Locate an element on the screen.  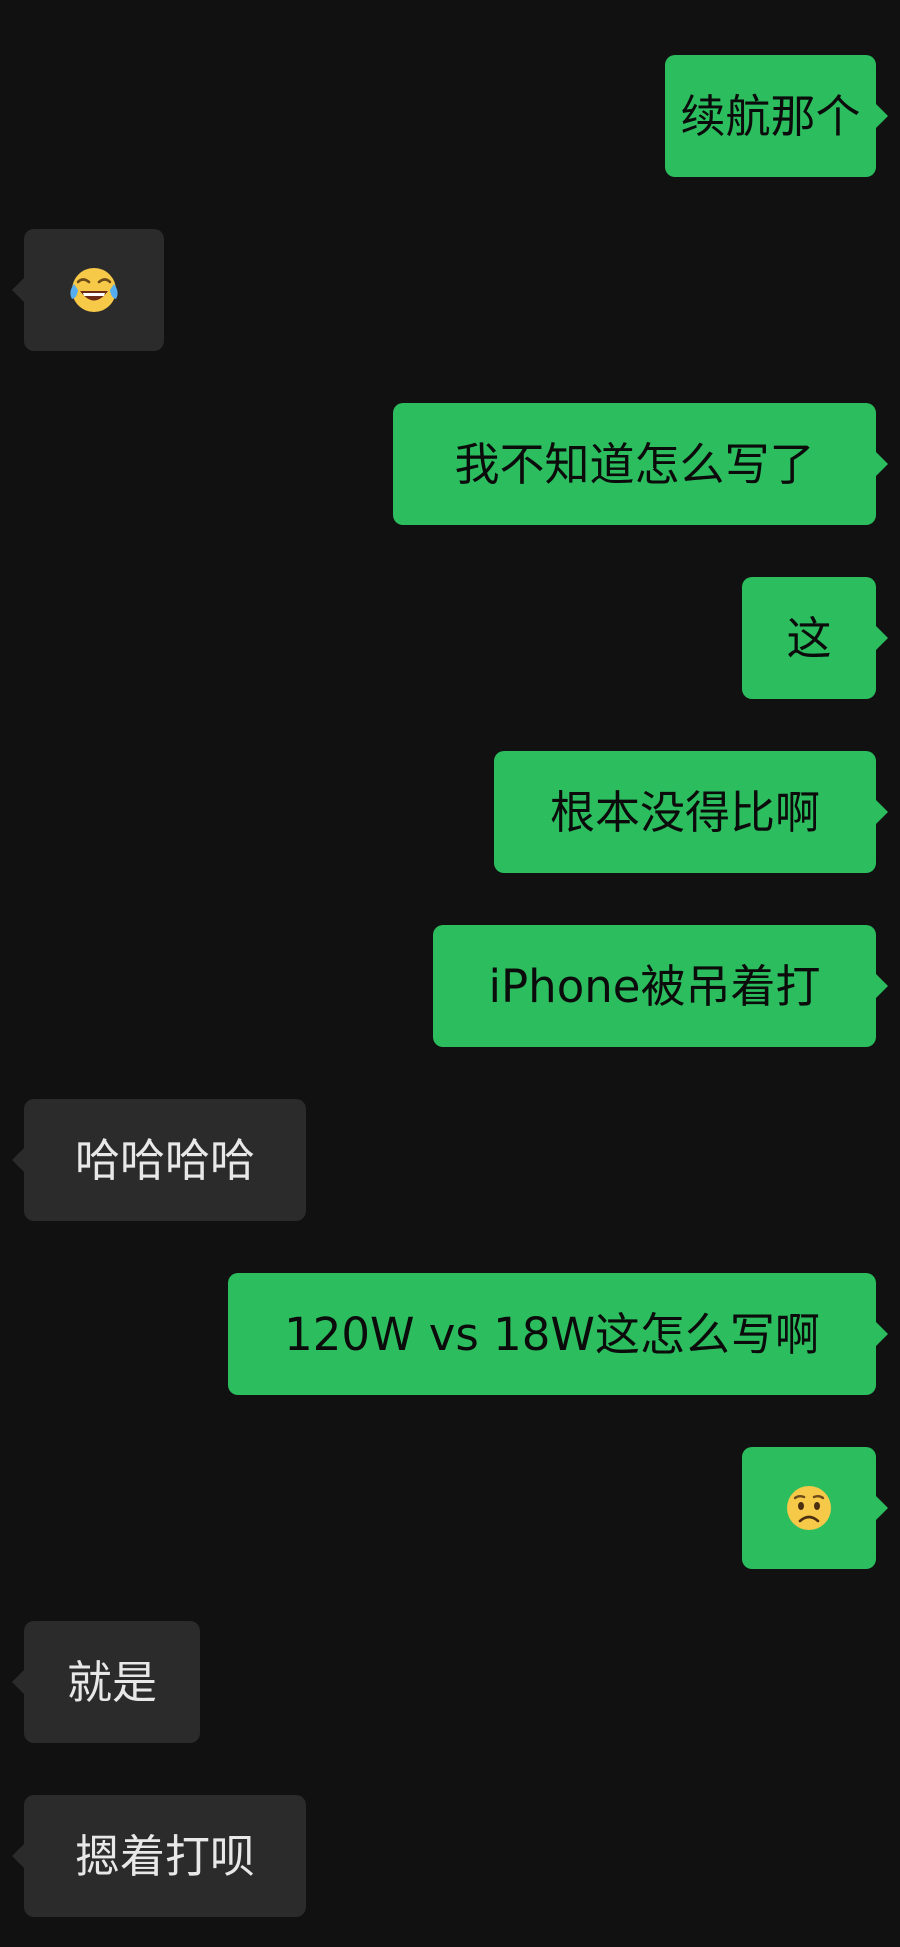
message-text: 我不知道怎么写了 is located at coordinates (634, 464).